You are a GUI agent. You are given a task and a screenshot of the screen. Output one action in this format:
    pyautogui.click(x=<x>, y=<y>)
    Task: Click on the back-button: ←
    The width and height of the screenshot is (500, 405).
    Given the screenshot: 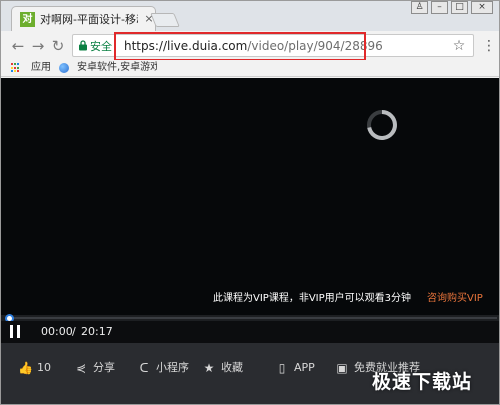 What is the action you would take?
    pyautogui.click(x=18, y=46)
    